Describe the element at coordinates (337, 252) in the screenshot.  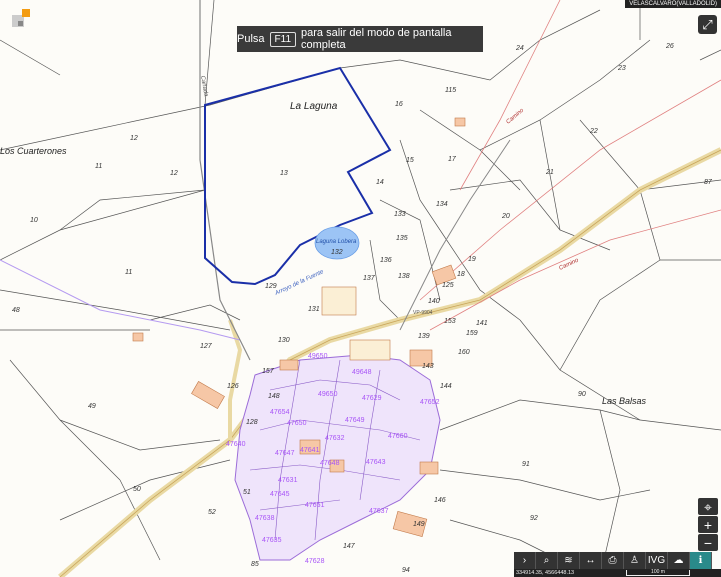
I see `parcel-label: 132` at that location.